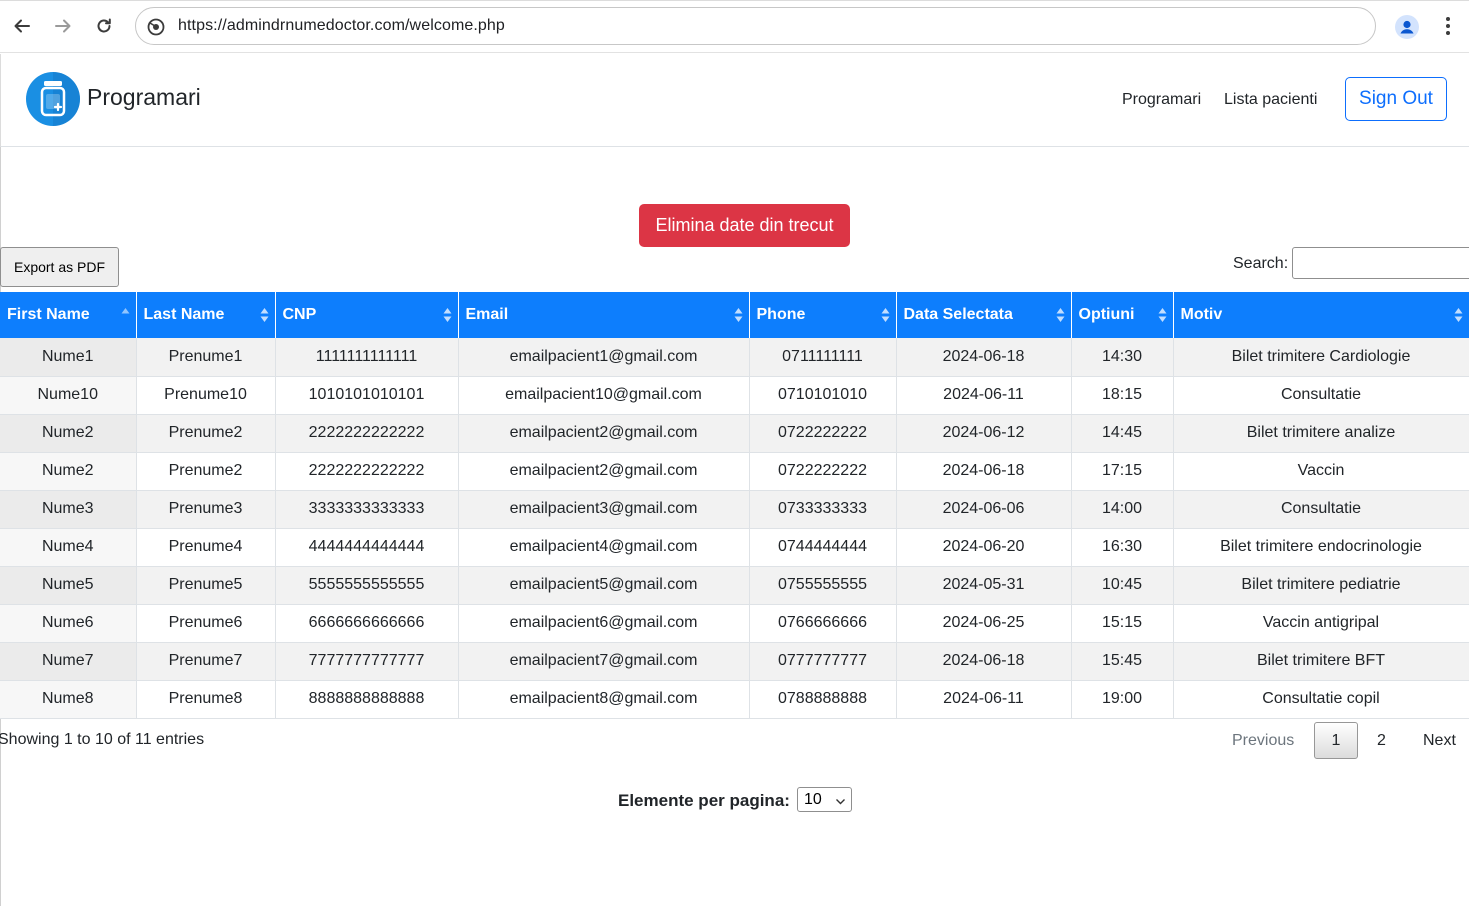 This screenshot has height=906, width=1469. I want to click on table-cell: emailpacient8@gmail.com, so click(604, 699).